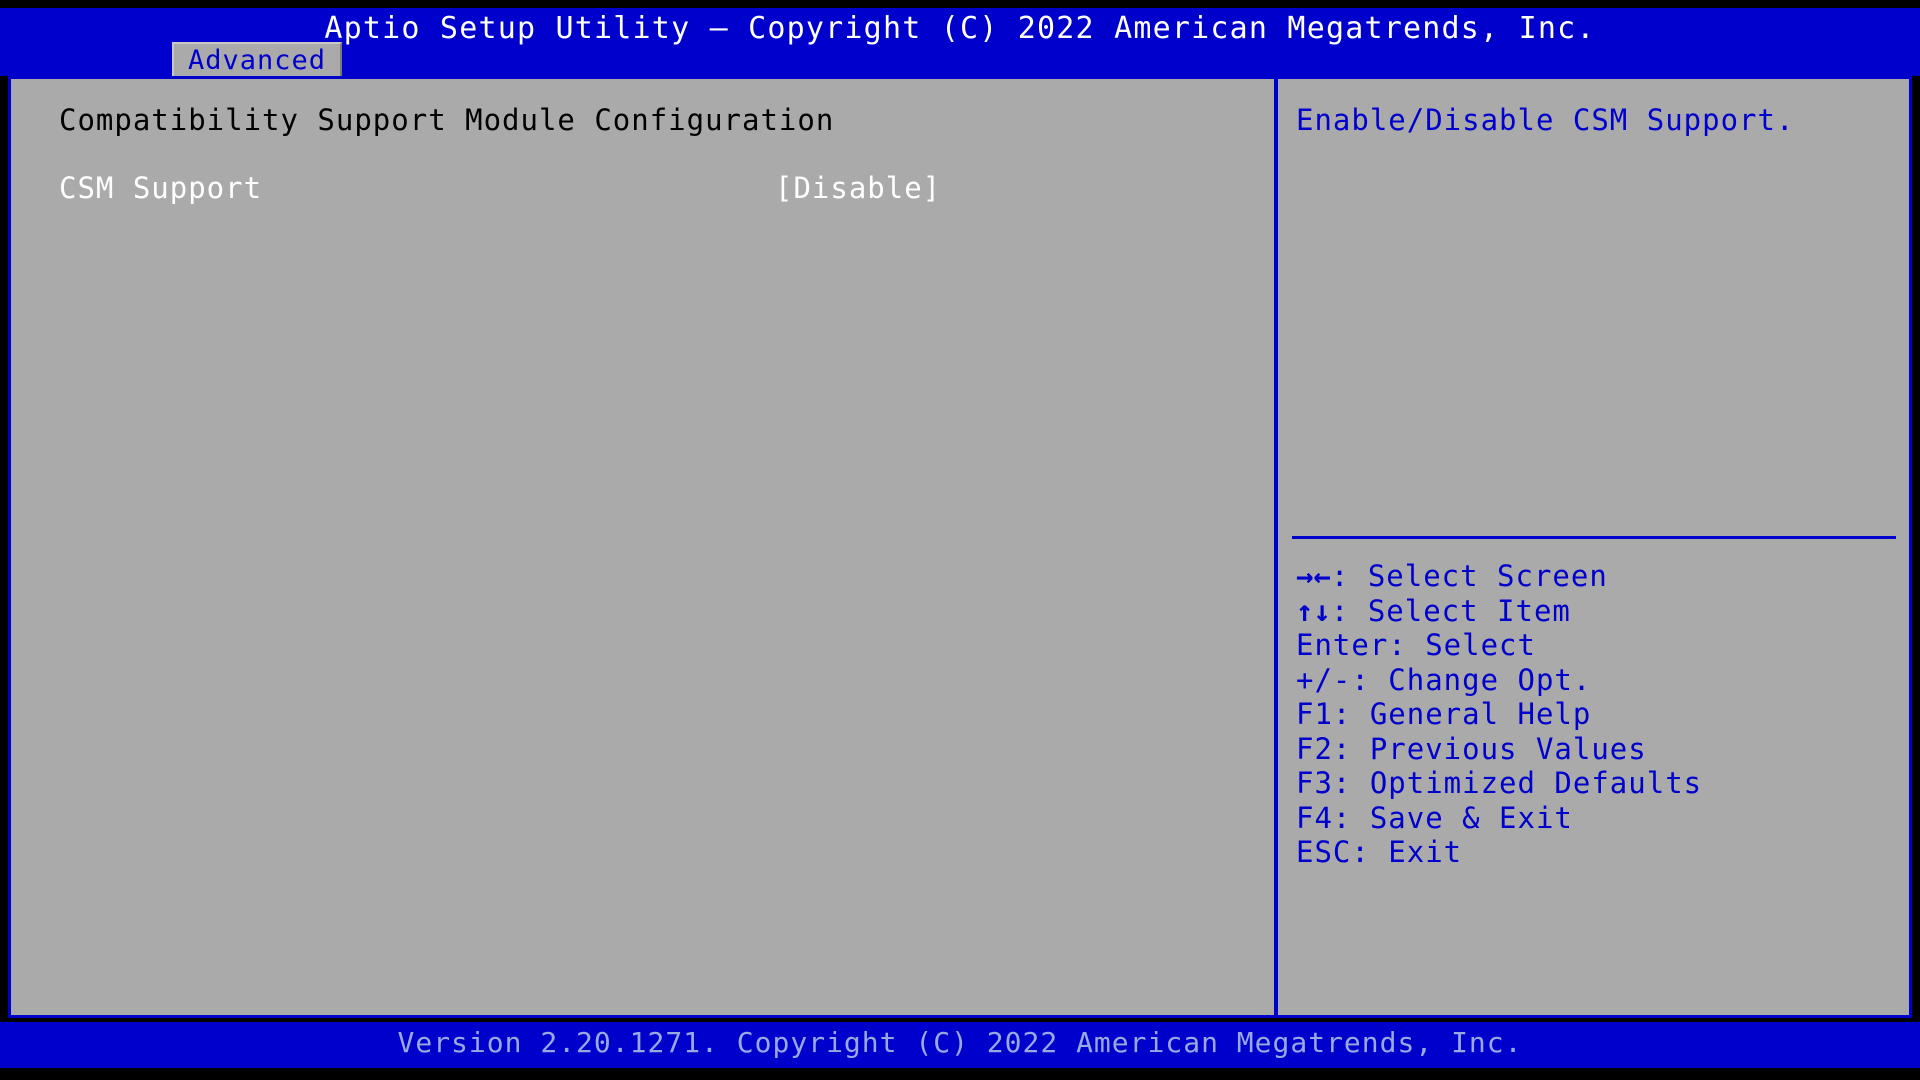  Describe the element at coordinates (1594, 537) in the screenshot. I see `help-divider` at that location.